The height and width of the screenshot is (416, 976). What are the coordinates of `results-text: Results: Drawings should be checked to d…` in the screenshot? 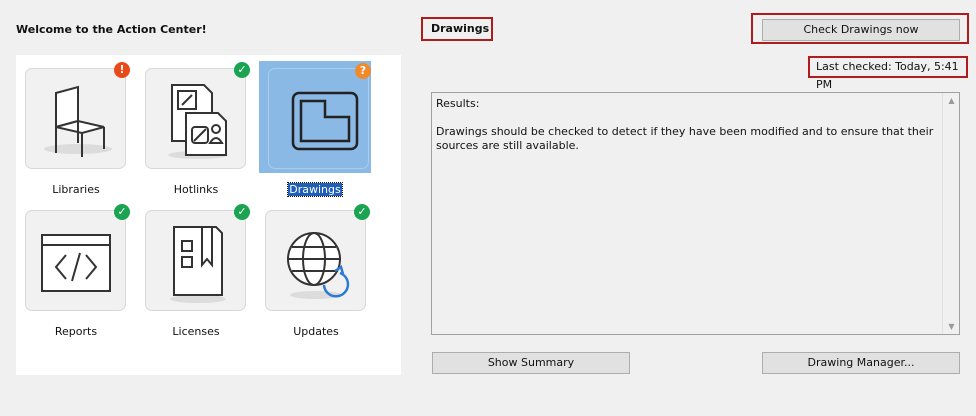 It's located at (686, 132).